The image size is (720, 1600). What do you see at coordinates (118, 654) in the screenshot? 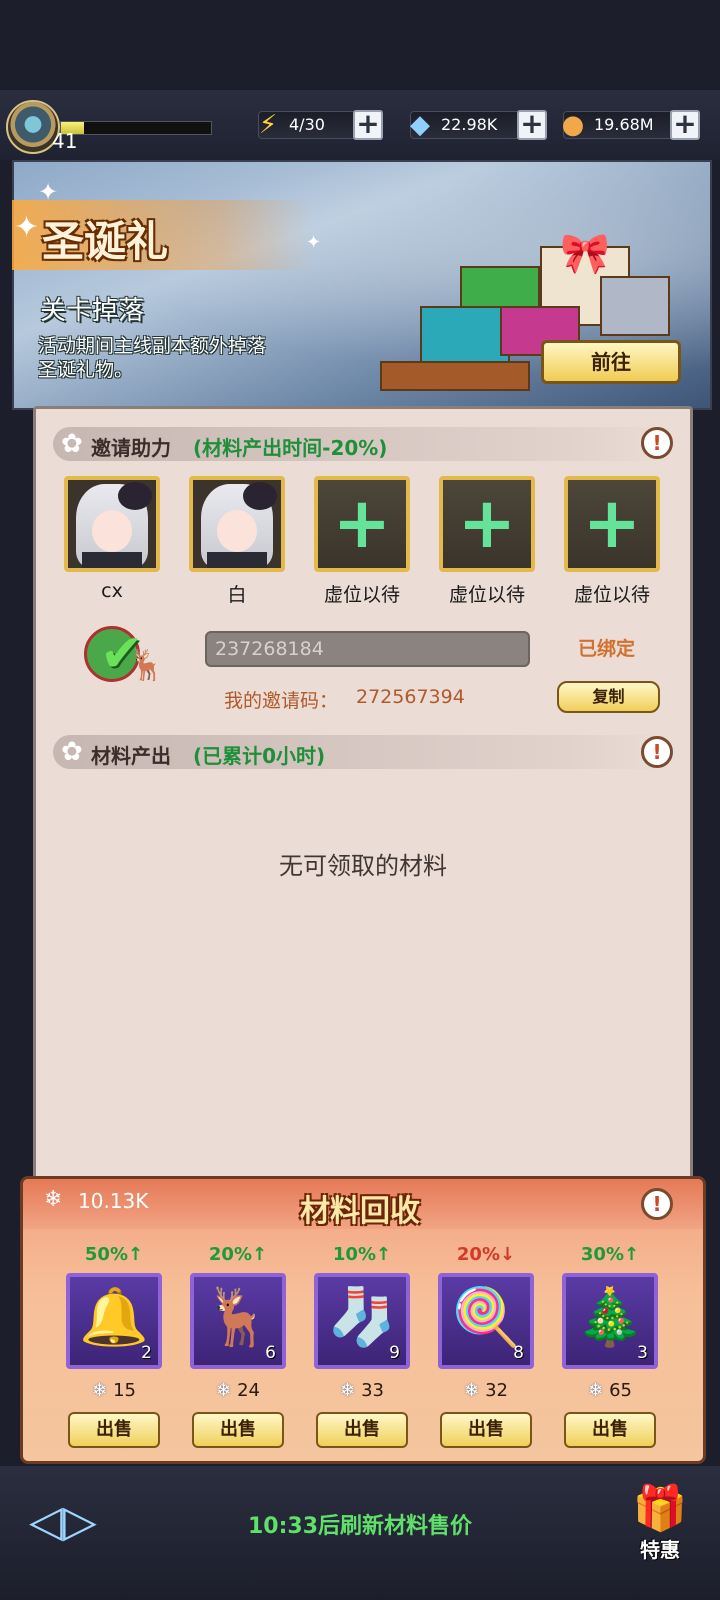
I see `bound-gift-check-icon: ✔ 🦌` at bounding box center [118, 654].